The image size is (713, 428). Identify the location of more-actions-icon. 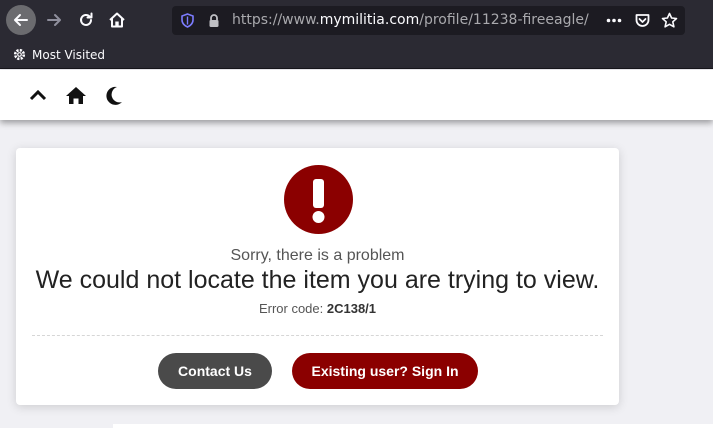
(614, 20).